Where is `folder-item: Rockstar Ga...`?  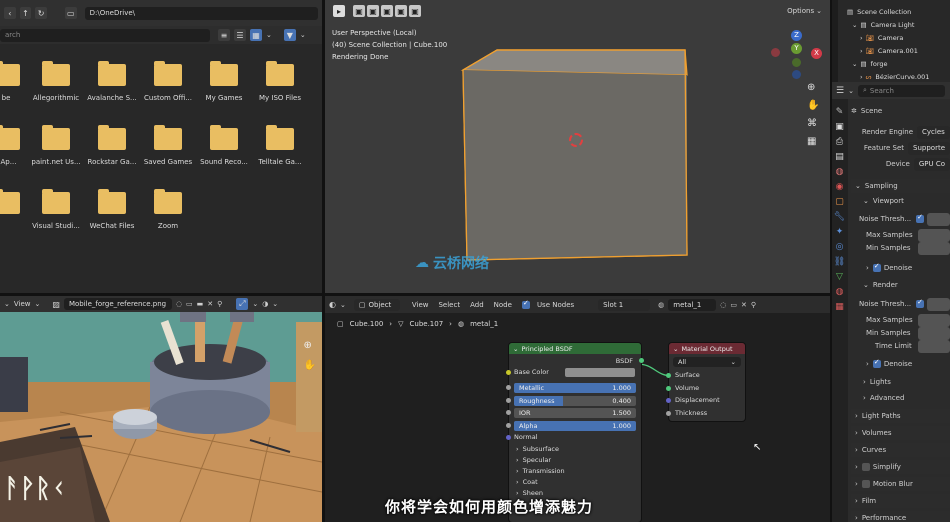 folder-item: Rockstar Ga... is located at coordinates (112, 145).